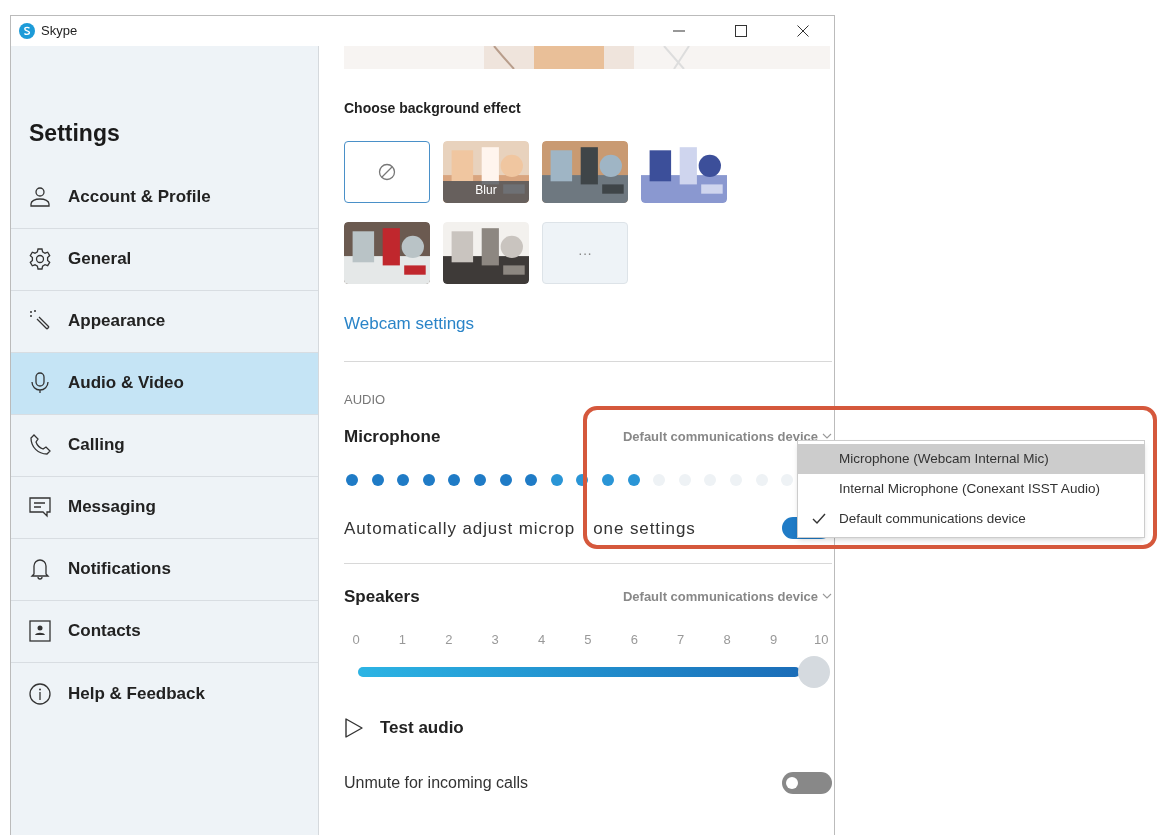 The height and width of the screenshot is (835, 1157). I want to click on prohibited-icon, so click(387, 172).